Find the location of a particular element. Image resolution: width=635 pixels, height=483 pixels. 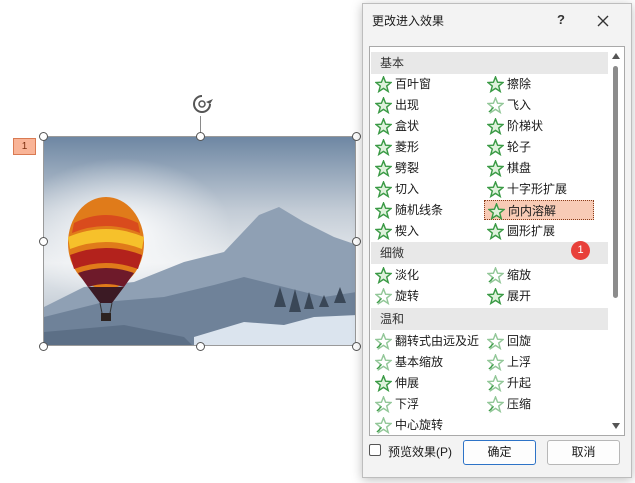

effect-item: 中心旋转 is located at coordinates (431, 425).